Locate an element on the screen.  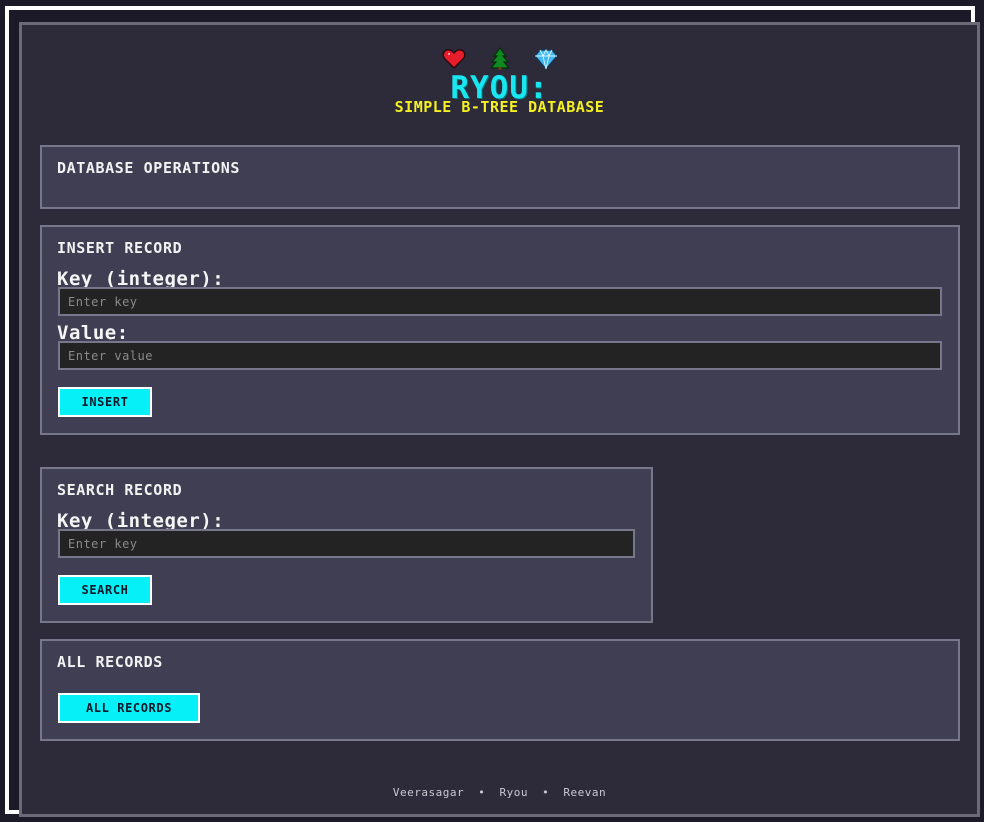
search-button: SEARCH is located at coordinates (105, 590).